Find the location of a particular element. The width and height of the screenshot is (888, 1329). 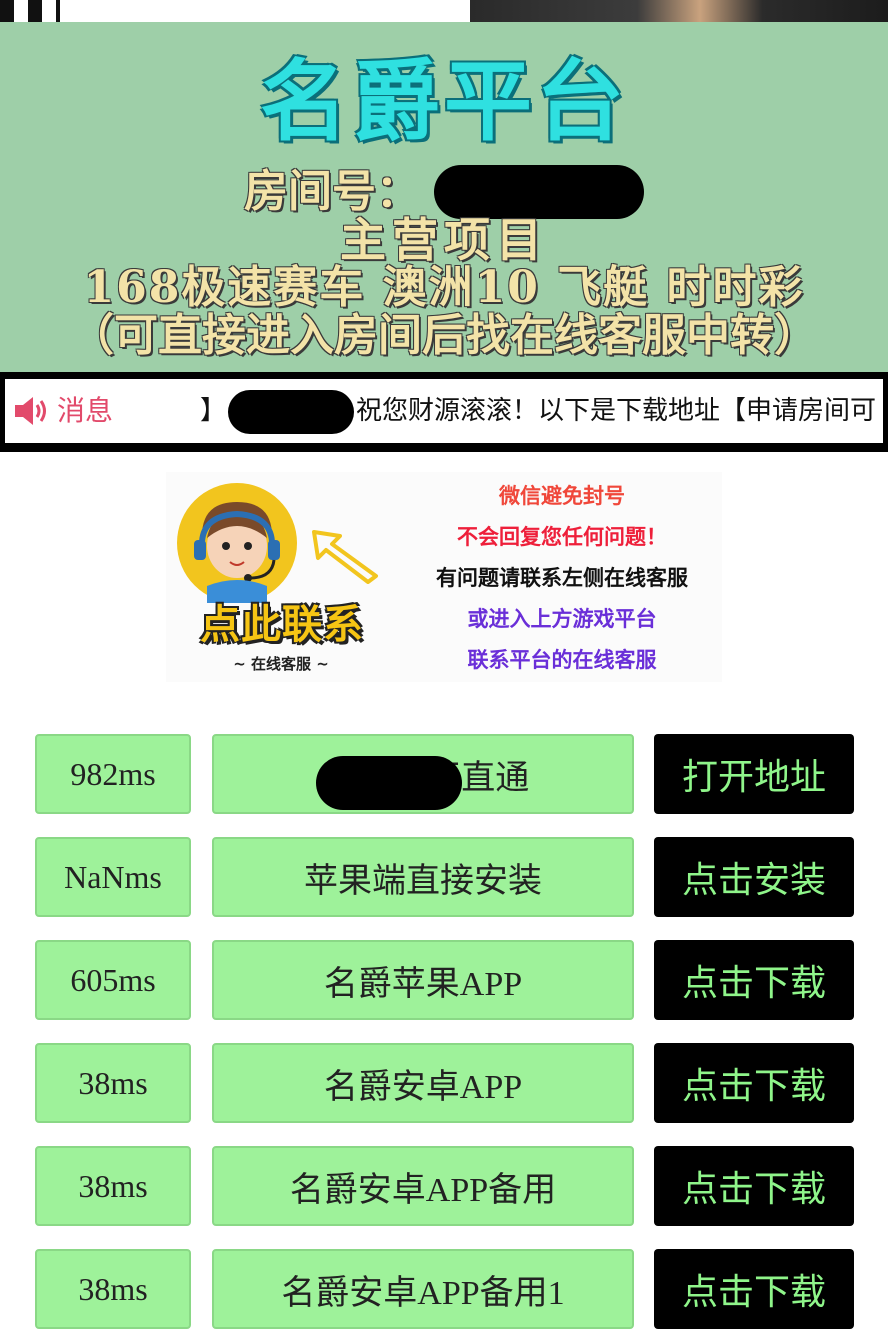

link-name: 名爵苹果APP is located at coordinates (423, 980).